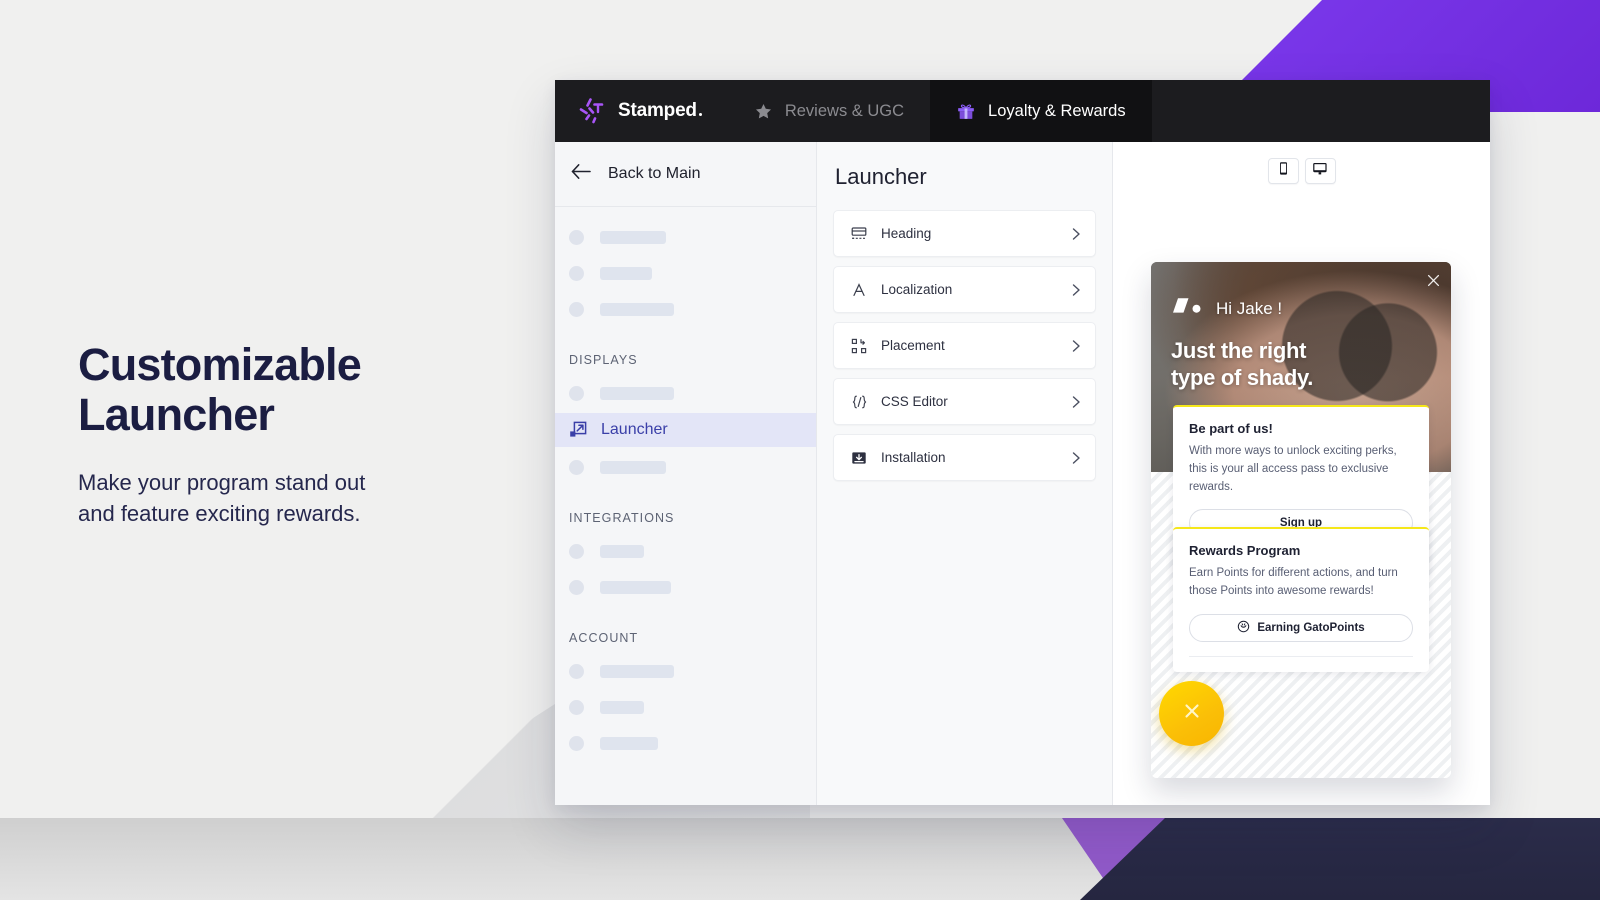  Describe the element at coordinates (906, 233) in the screenshot. I see `settings-option-heading-label: Heading` at that location.